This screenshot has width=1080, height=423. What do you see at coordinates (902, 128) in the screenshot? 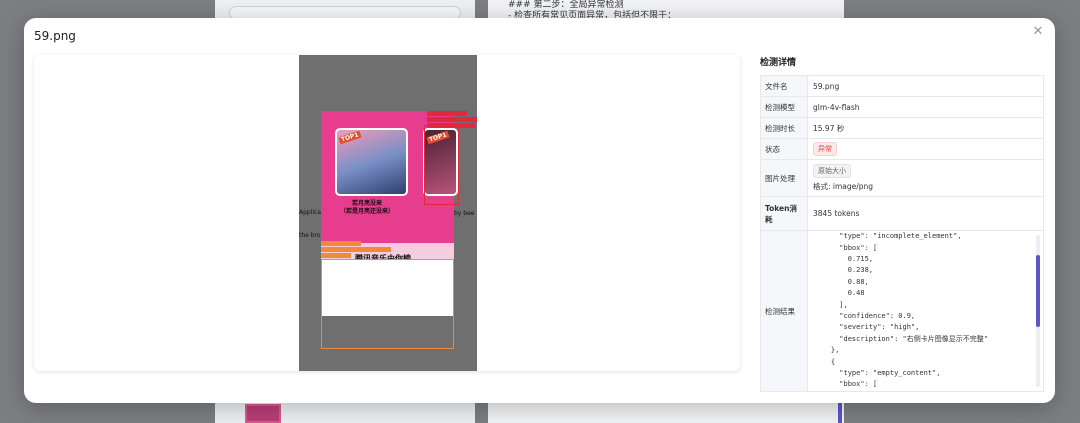
I see `row-duration: 检测时长 15.97 秒` at bounding box center [902, 128].